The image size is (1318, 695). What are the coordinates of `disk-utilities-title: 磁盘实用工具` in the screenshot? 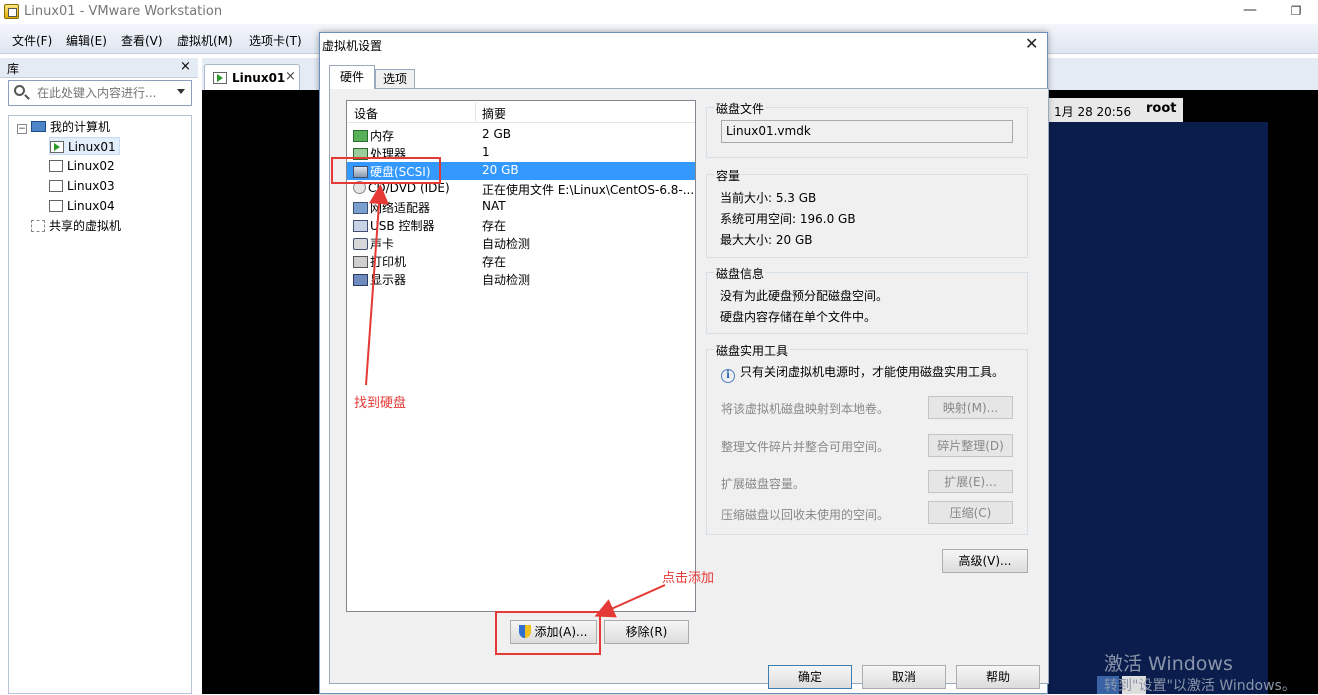 It's located at (752, 350).